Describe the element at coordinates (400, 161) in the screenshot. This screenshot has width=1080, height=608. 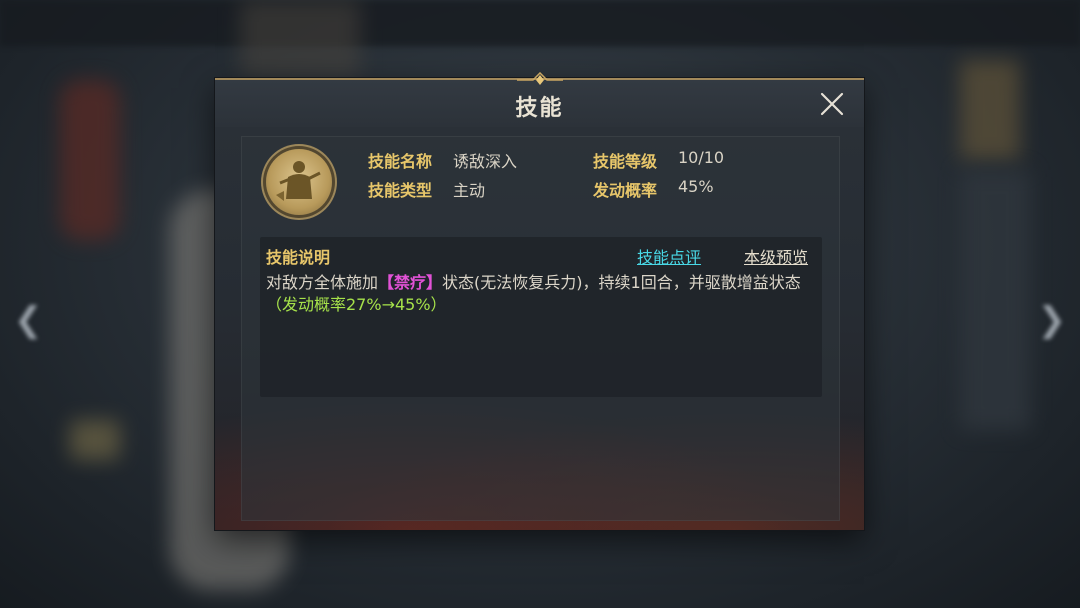
I see `skill-name-label: 技能名称` at that location.